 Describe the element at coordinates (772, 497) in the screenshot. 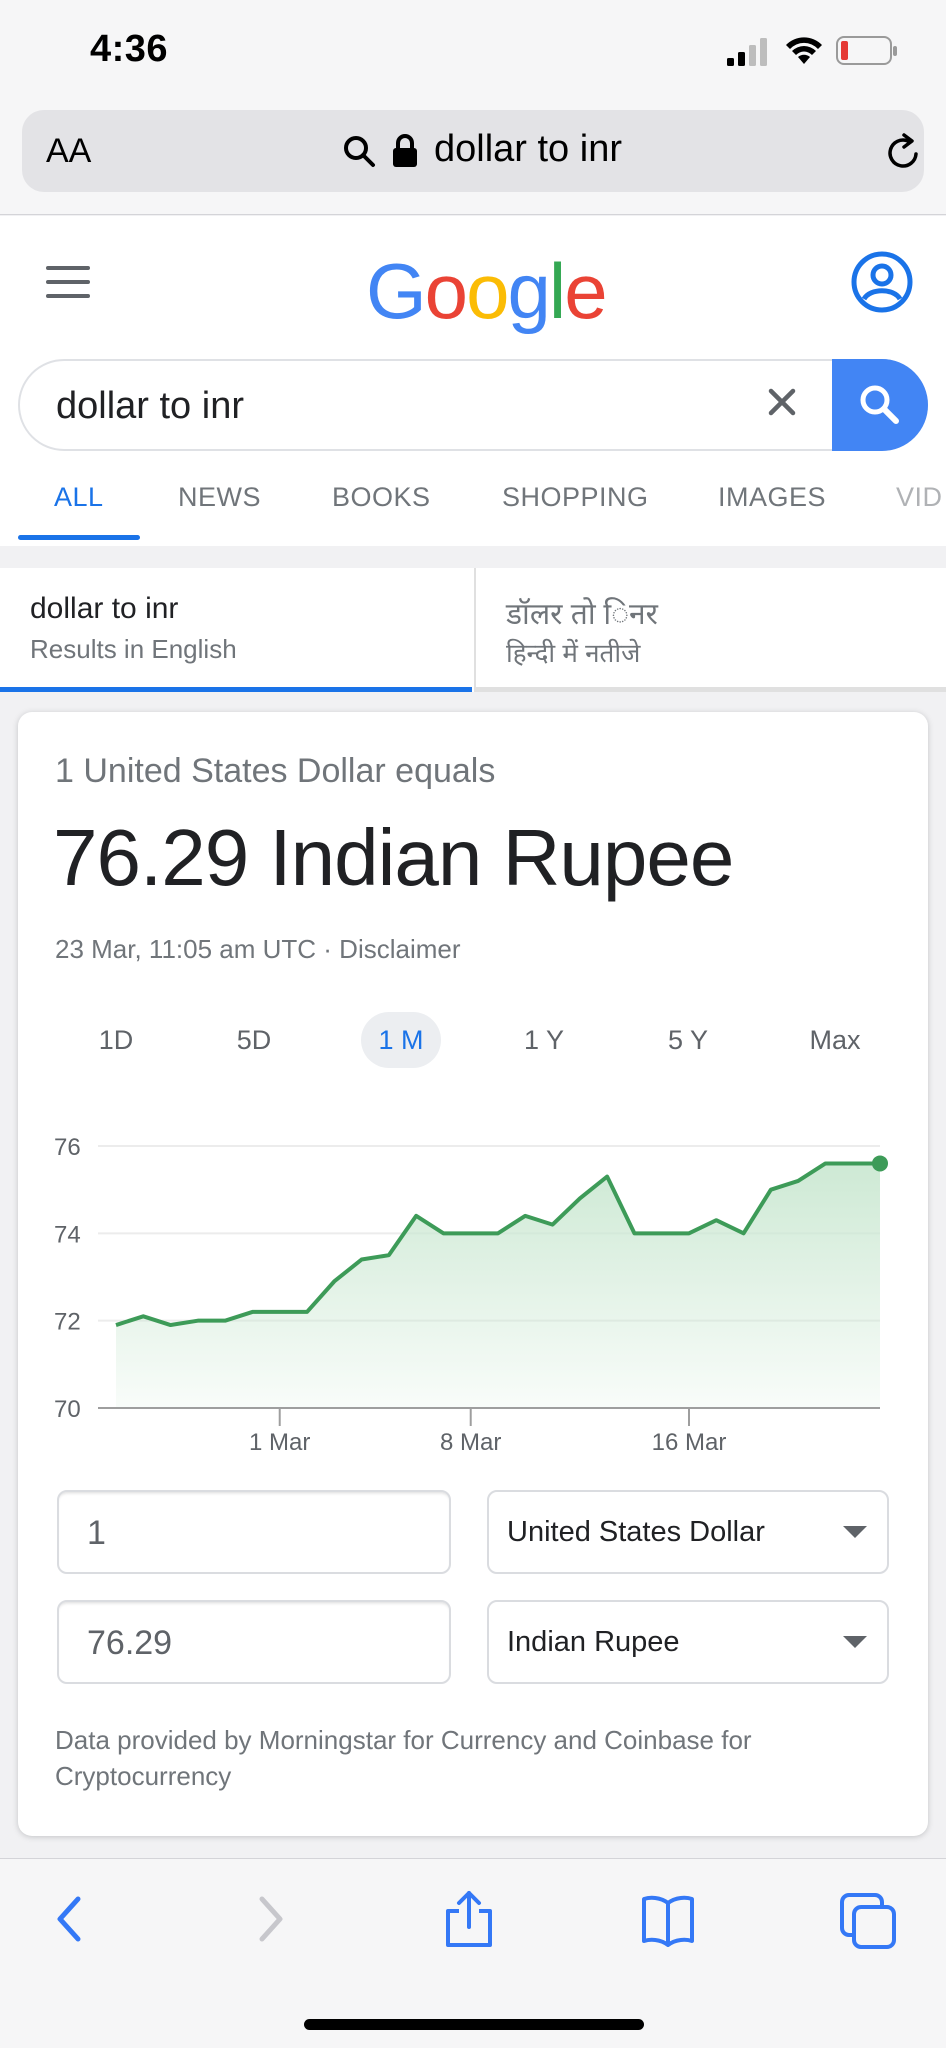

I see `tab-images: IMAGES` at that location.